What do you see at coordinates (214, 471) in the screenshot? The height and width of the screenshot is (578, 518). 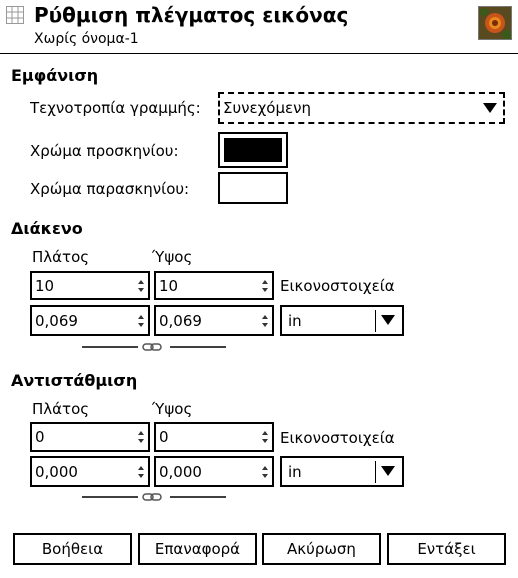 I see `offset-height-in-input: 0,000` at bounding box center [214, 471].